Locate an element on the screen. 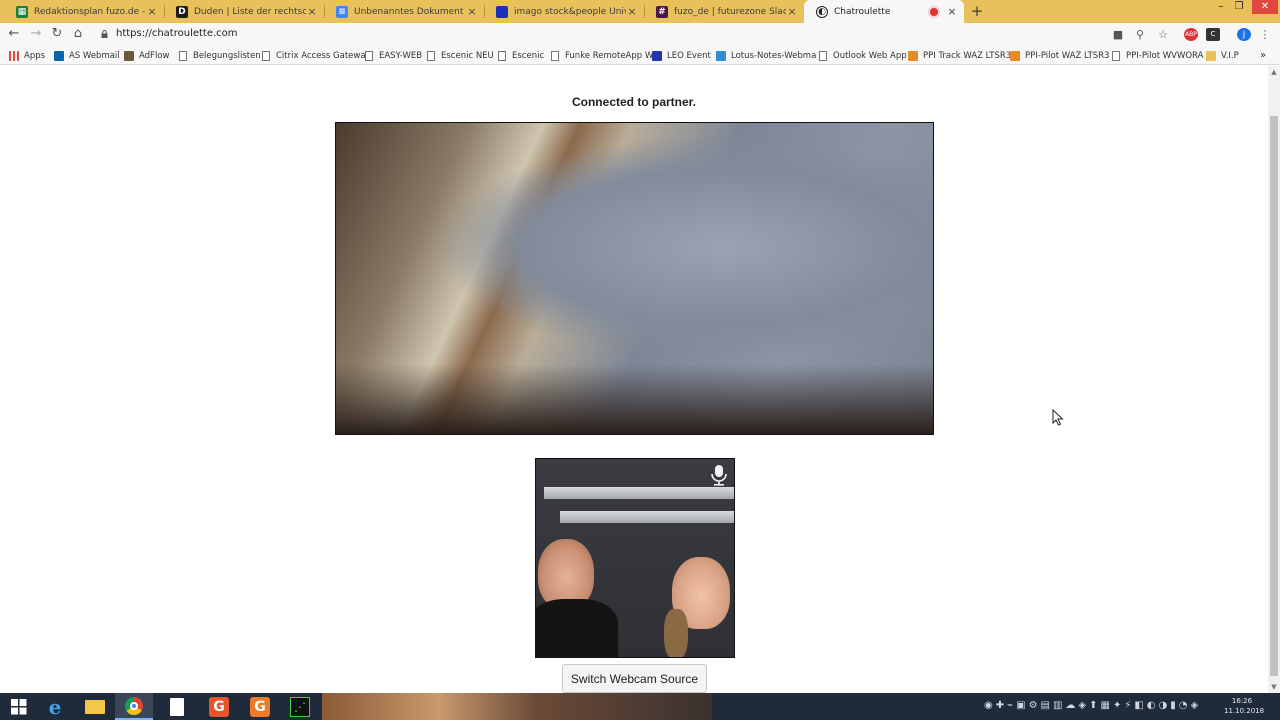 This screenshot has width=1280, height=720. restore-button: ❐ is located at coordinates (1239, 7).